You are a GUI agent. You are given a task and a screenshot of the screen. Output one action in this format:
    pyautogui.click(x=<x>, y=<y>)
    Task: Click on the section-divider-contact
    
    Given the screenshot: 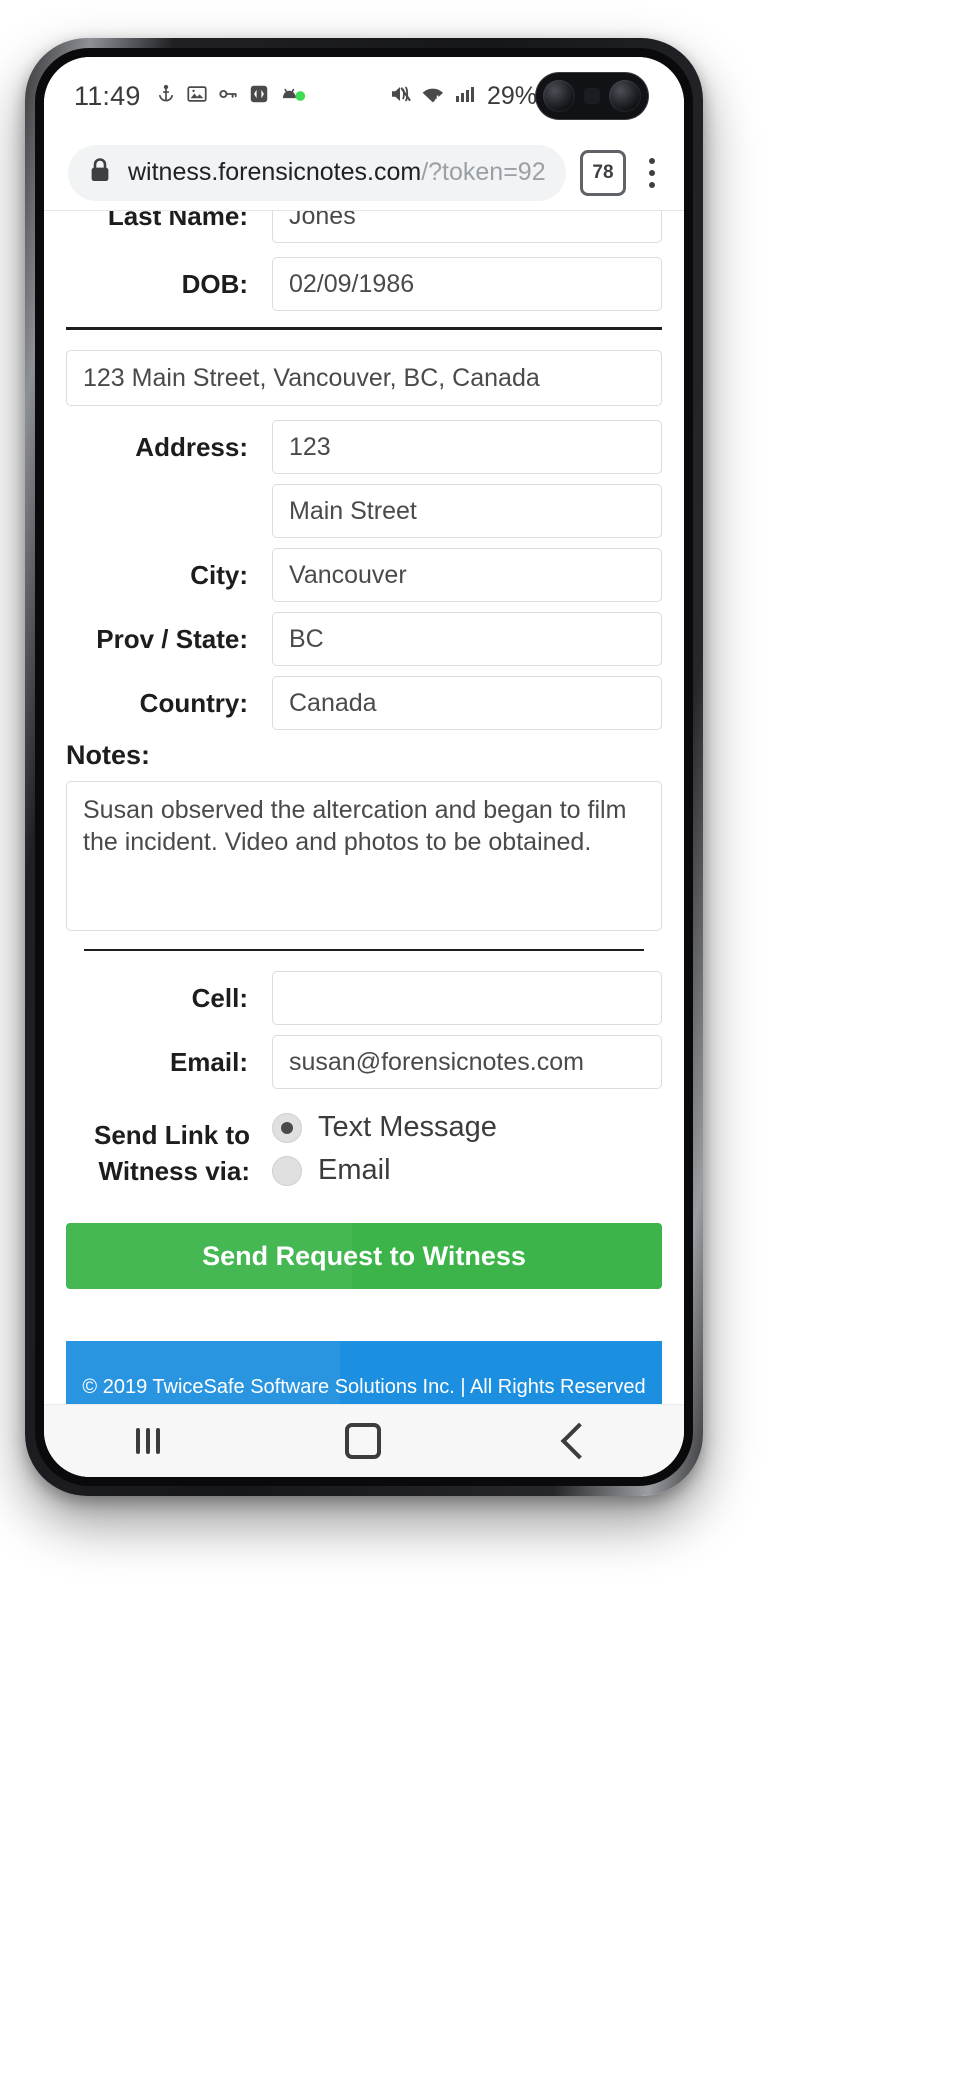 What is the action you would take?
    pyautogui.click(x=364, y=950)
    